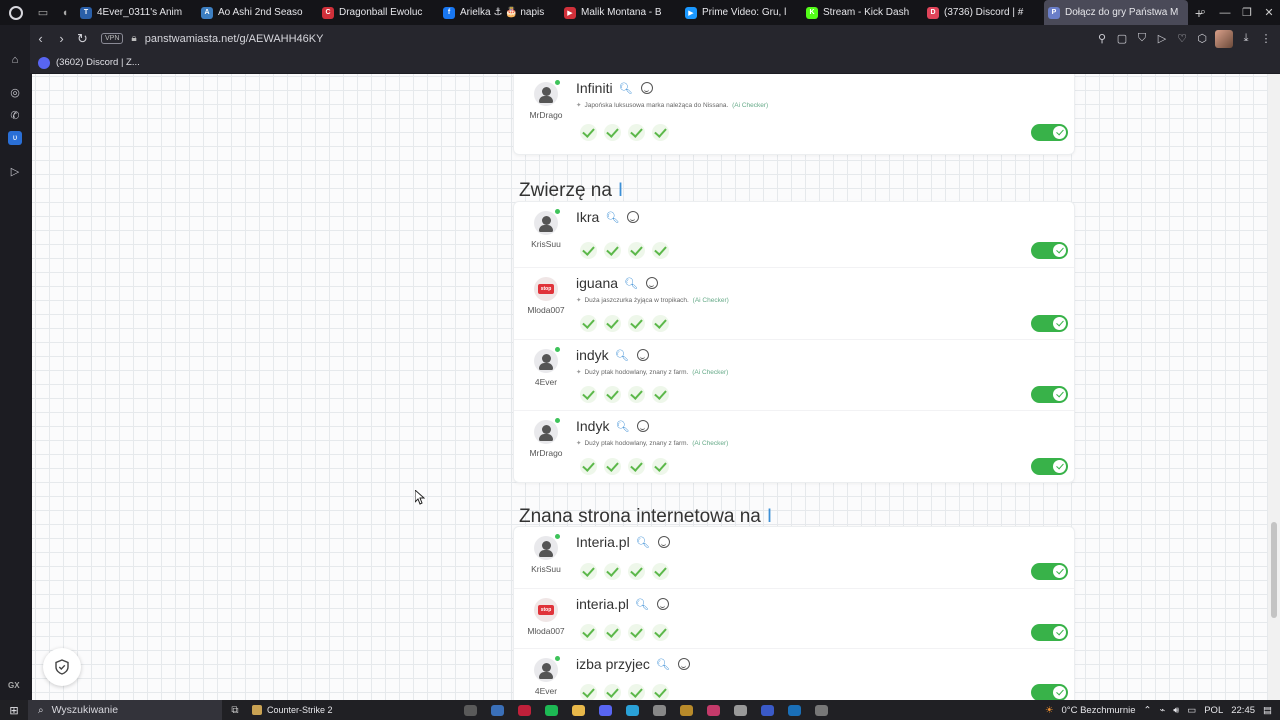 The width and height of the screenshot is (1280, 720). What do you see at coordinates (112, 38) in the screenshot?
I see `vpn-badge: VPN` at bounding box center [112, 38].